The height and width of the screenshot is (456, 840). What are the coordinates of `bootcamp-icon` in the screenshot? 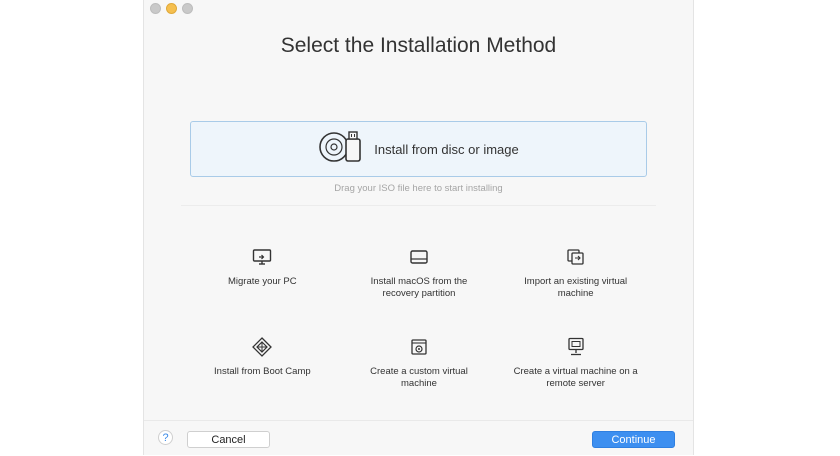 It's located at (262, 347).